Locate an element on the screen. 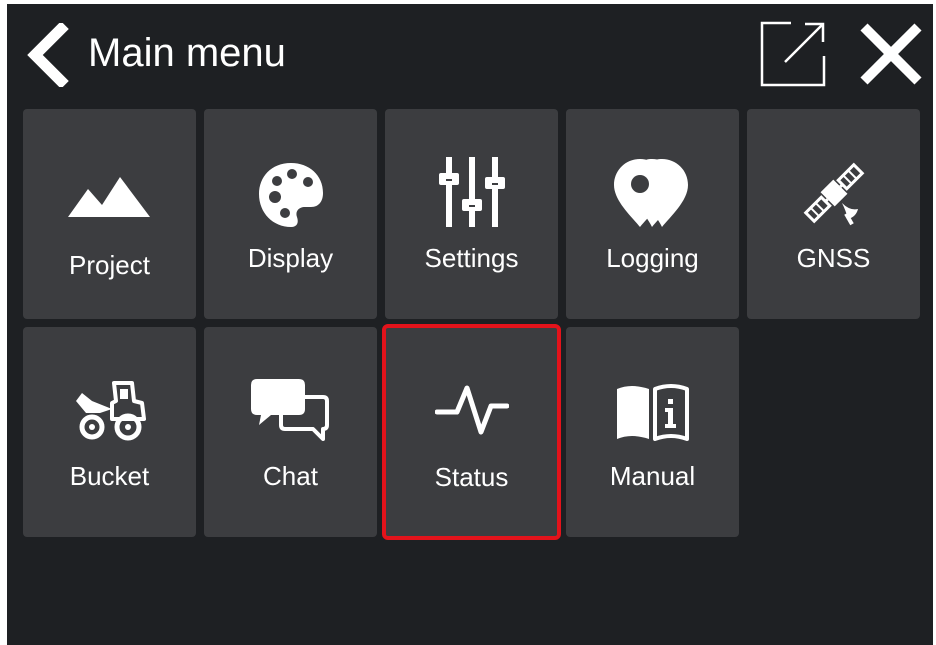 The height and width of the screenshot is (645, 936). sliders-icon is located at coordinates (471, 192).